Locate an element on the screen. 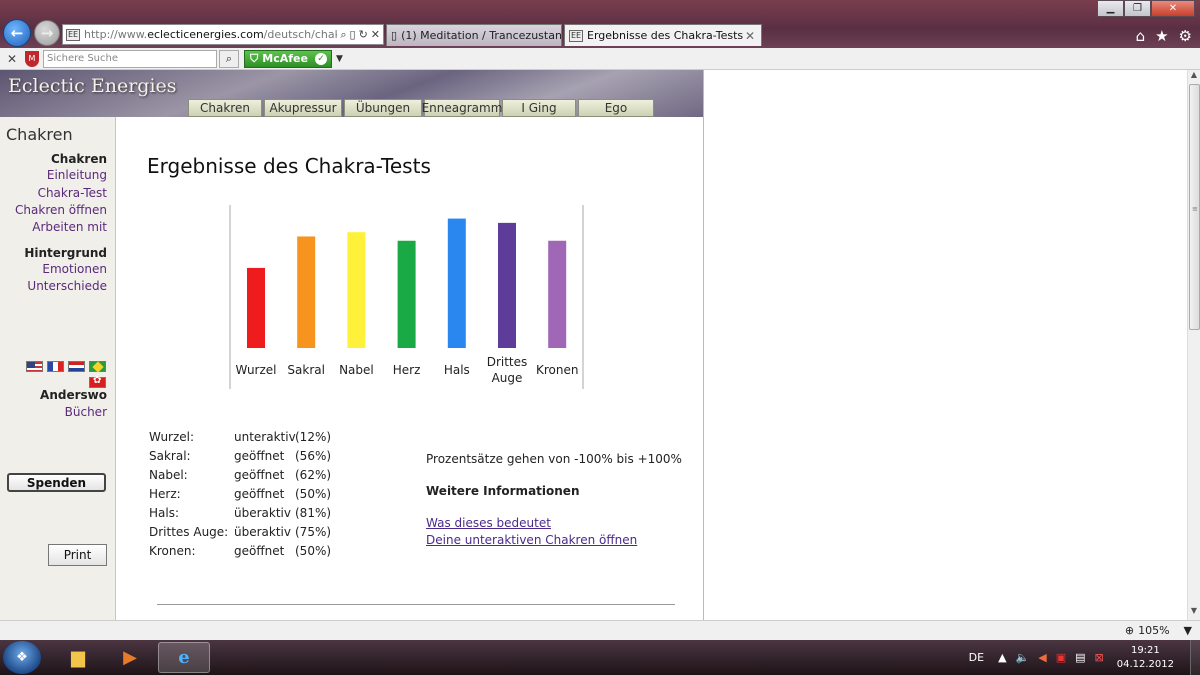 This screenshot has height=675, width=1200. search-icon: ⌕ is located at coordinates (343, 35).